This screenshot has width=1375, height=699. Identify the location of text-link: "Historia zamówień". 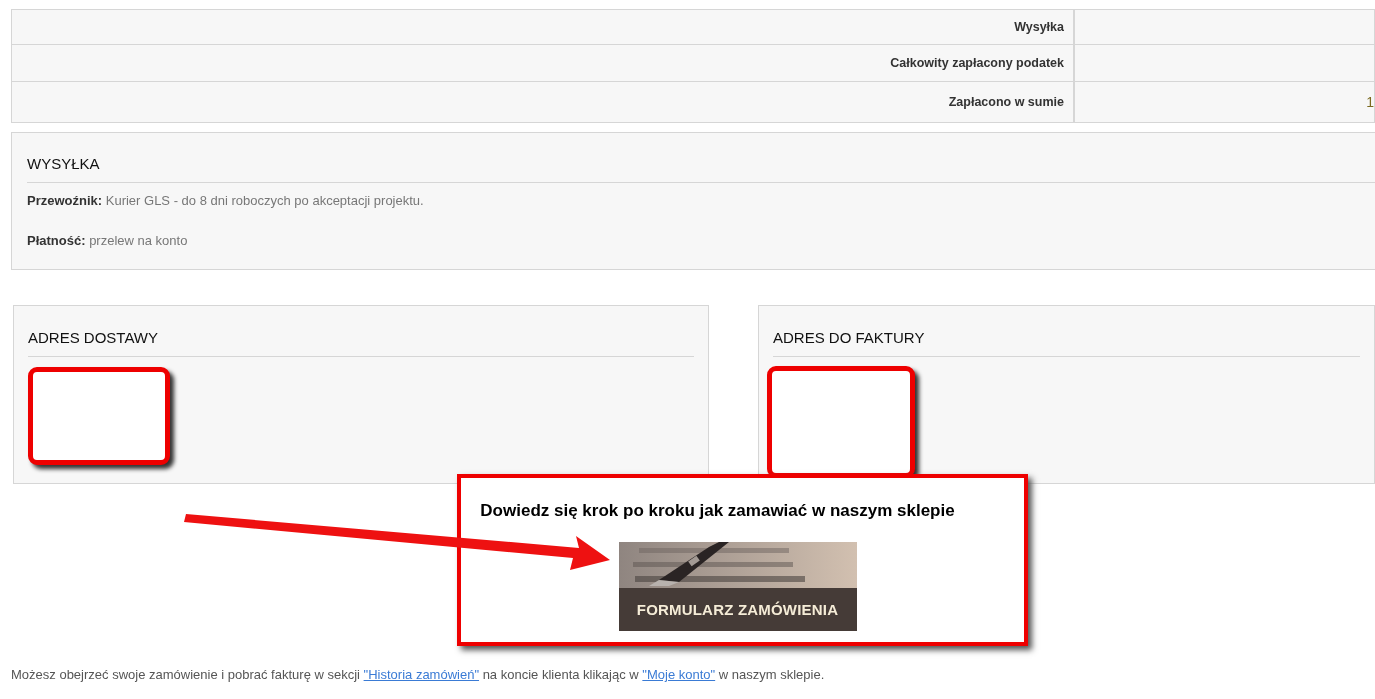
(421, 674).